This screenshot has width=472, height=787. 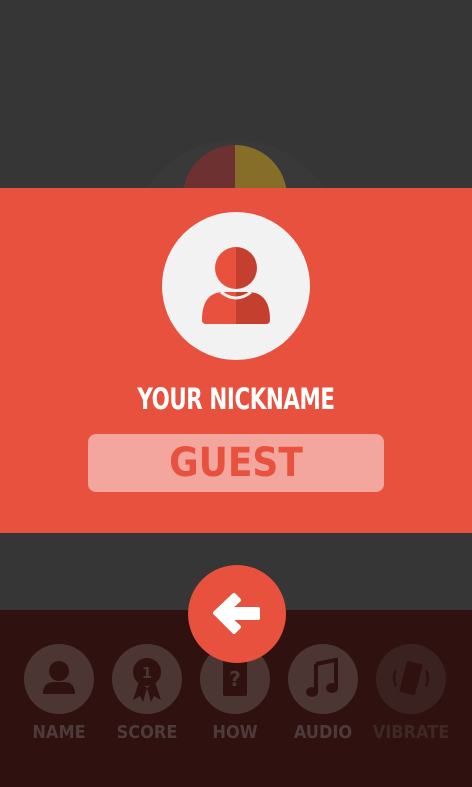 What do you see at coordinates (323, 732) in the screenshot?
I see `menu-label-audio: AUDIO` at bounding box center [323, 732].